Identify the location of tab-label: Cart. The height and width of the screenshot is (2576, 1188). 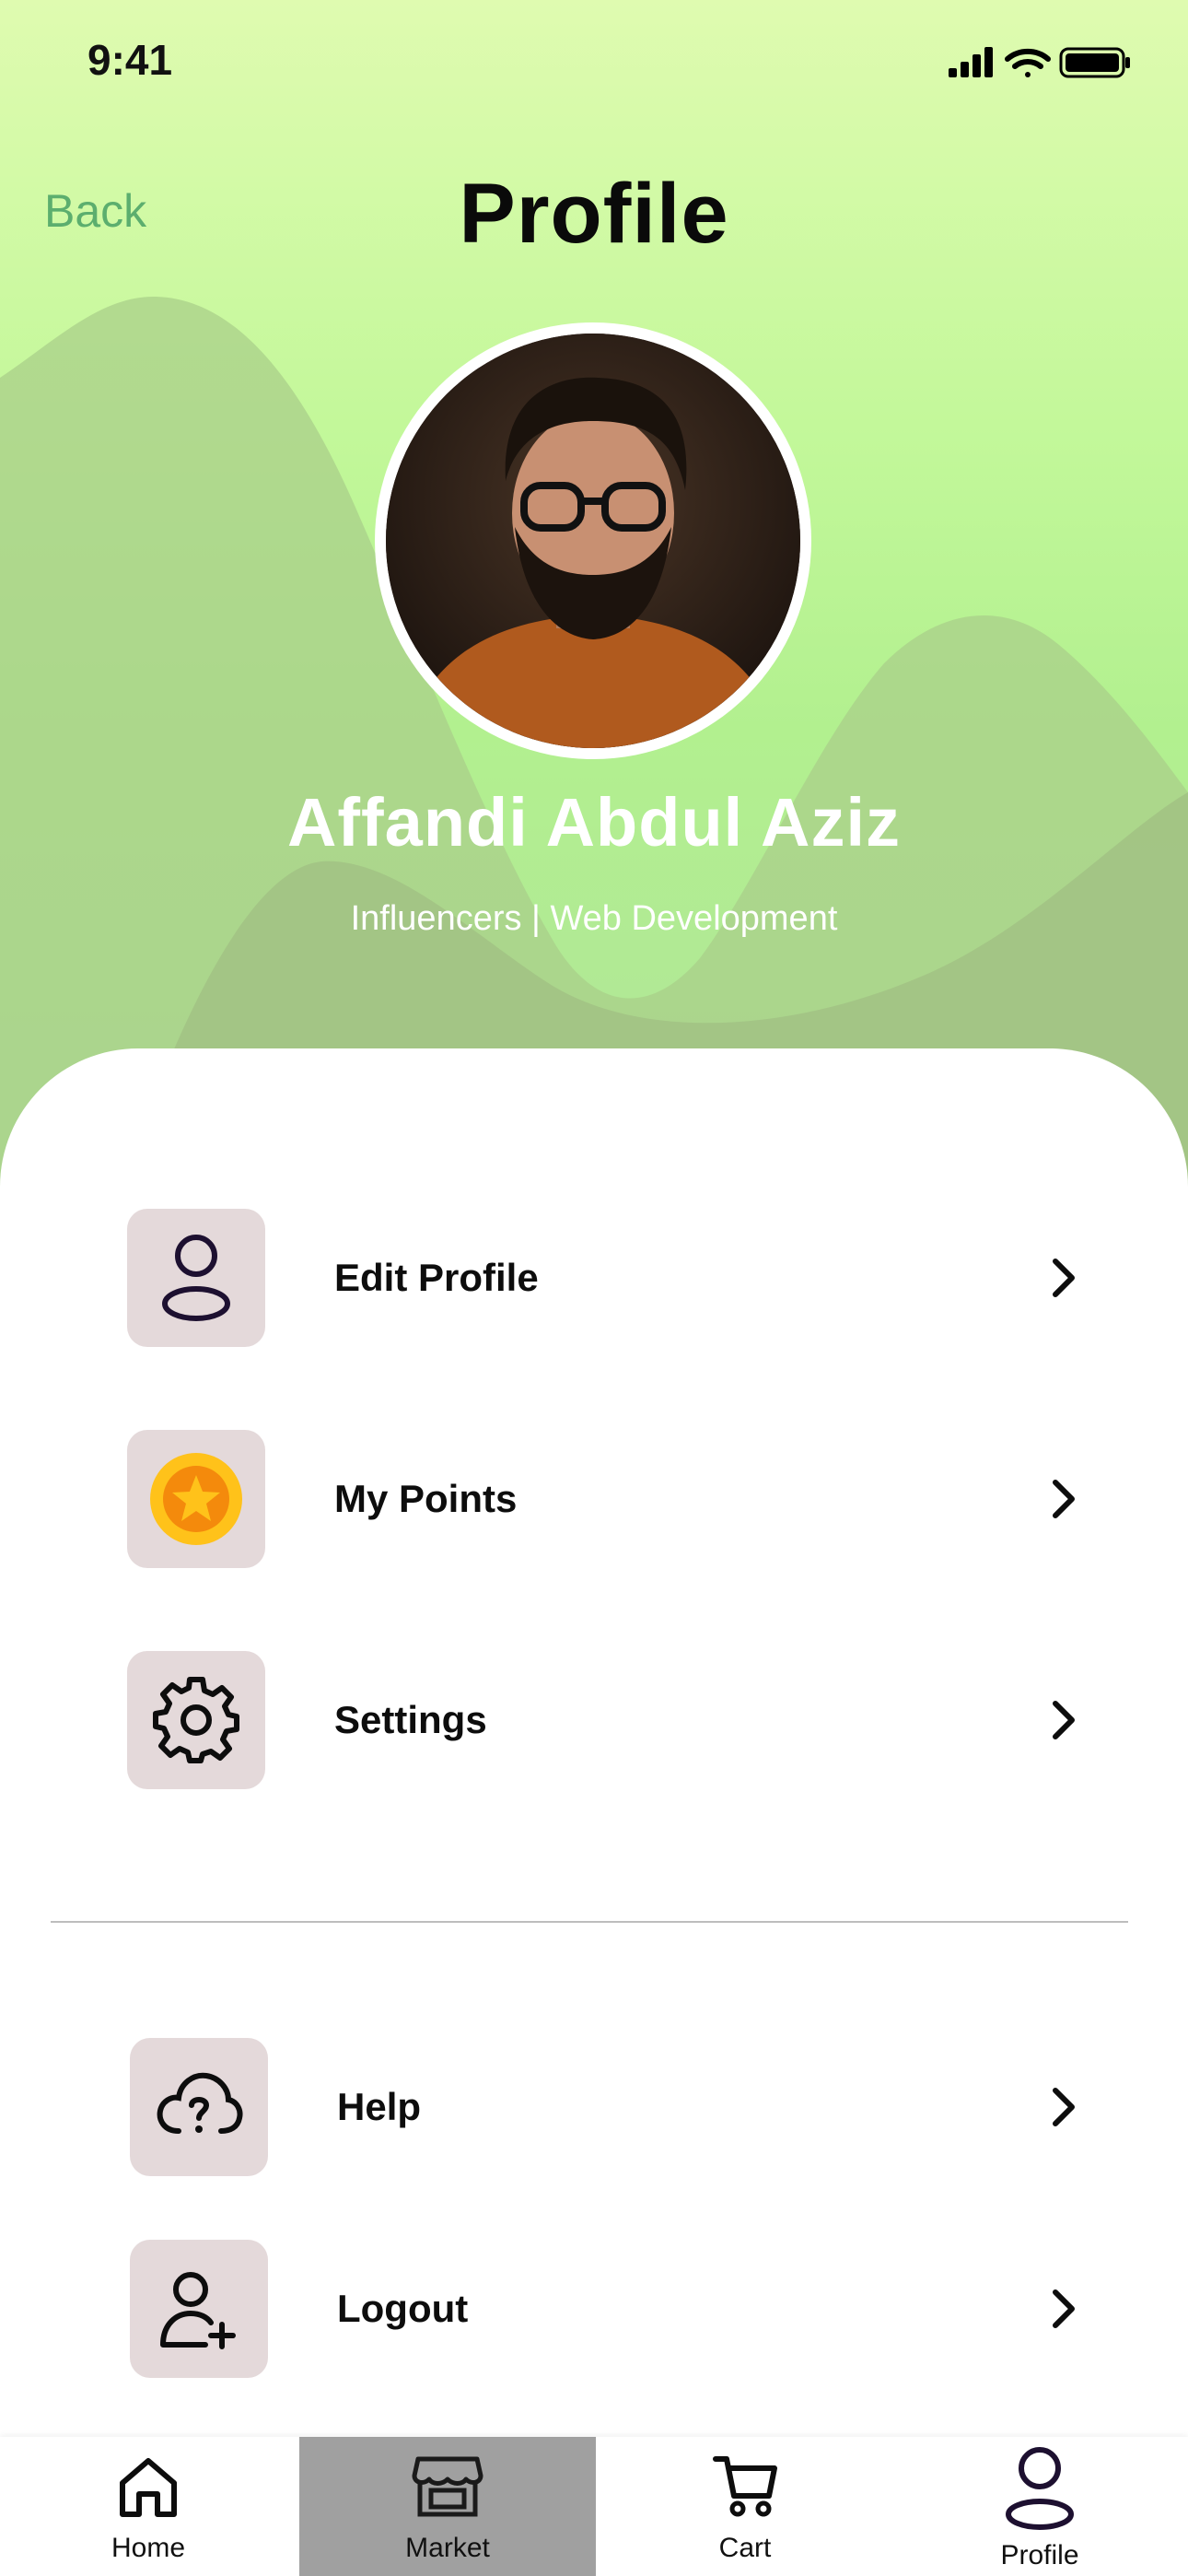
(745, 2548).